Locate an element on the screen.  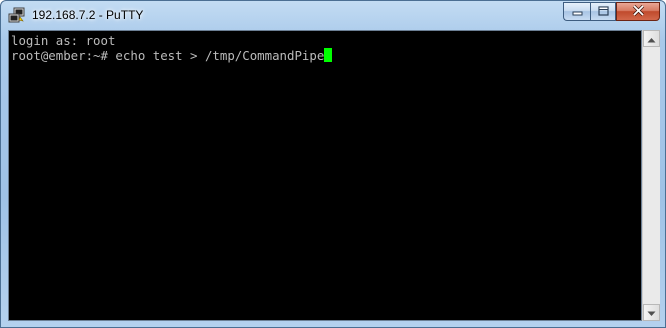
putty-icon is located at coordinates (17, 15).